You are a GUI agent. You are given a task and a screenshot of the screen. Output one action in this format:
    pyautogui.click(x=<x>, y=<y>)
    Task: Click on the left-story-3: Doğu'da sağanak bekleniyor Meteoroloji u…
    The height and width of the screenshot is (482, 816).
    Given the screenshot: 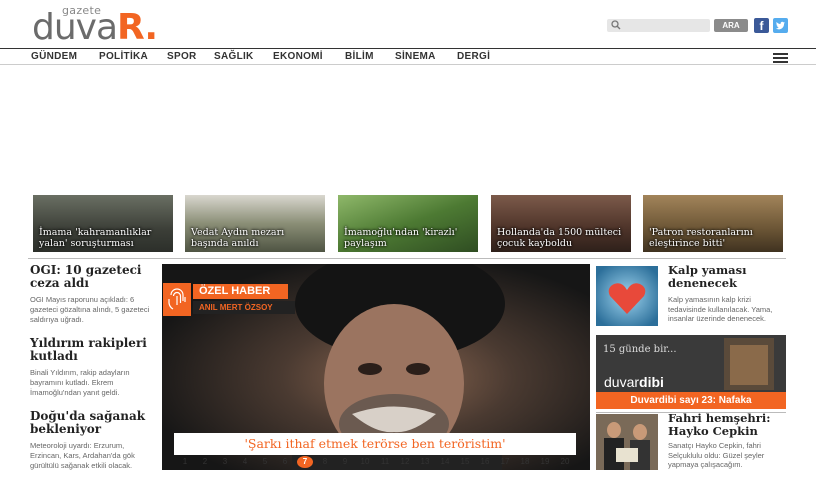 What is the action you would take?
    pyautogui.click(x=90, y=440)
    